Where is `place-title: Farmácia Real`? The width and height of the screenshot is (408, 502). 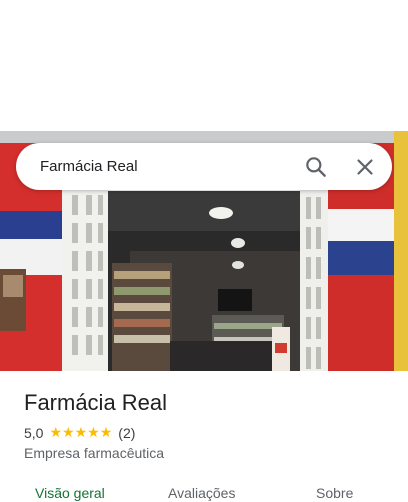 place-title: Farmácia Real is located at coordinates (96, 402).